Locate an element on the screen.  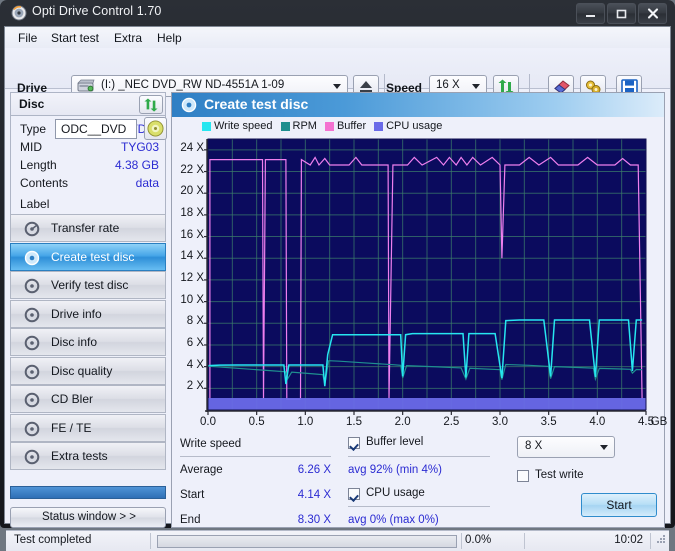
disc-label-button is located at coordinates (155, 128).